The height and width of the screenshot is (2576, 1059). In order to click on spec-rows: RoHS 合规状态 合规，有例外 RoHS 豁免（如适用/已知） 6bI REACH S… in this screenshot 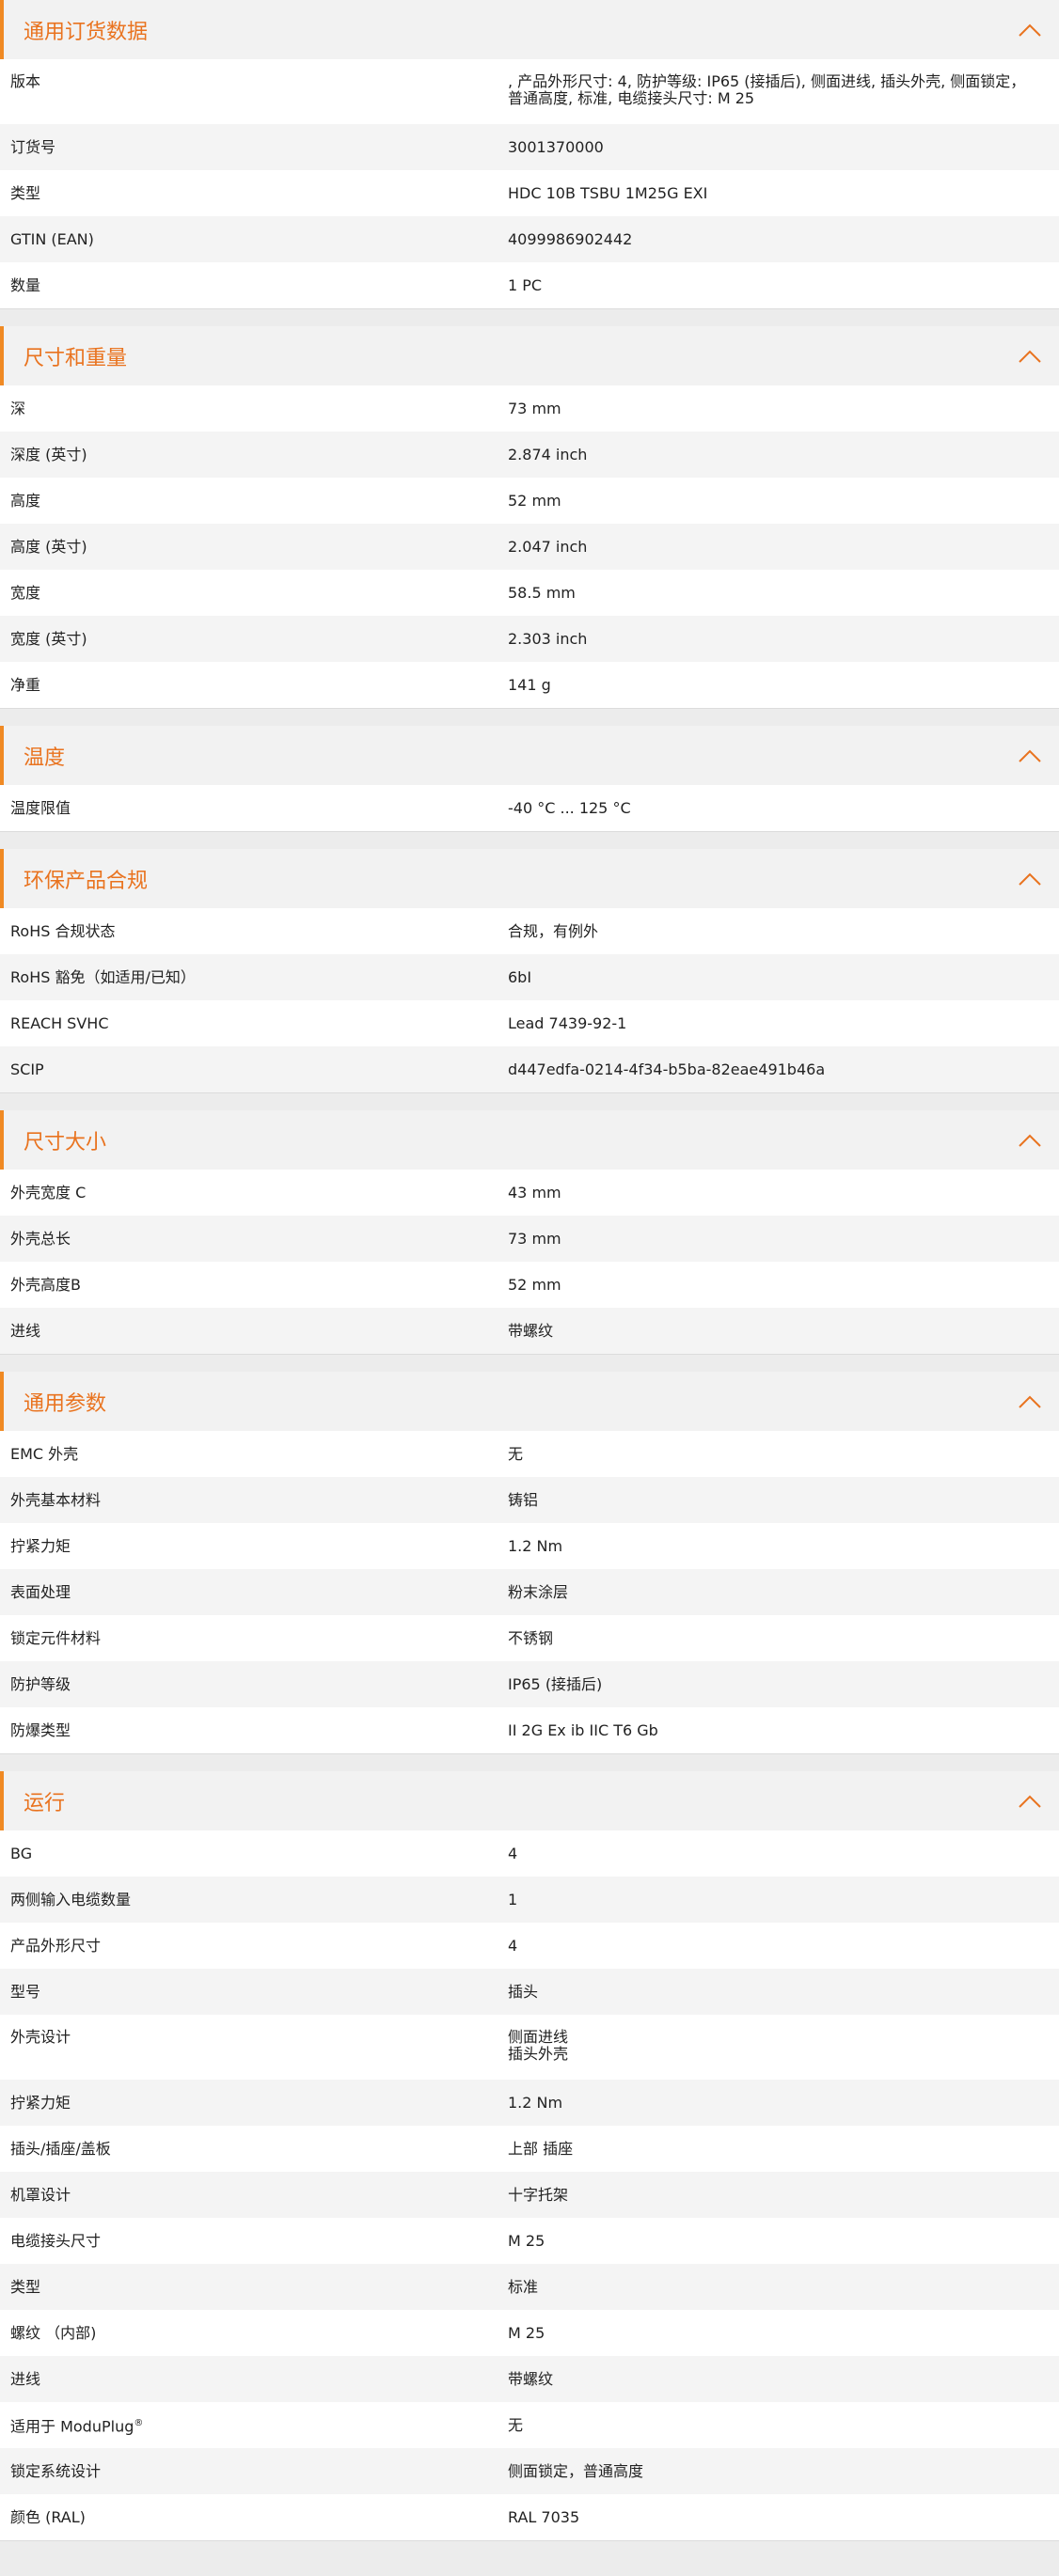, I will do `click(529, 1001)`.